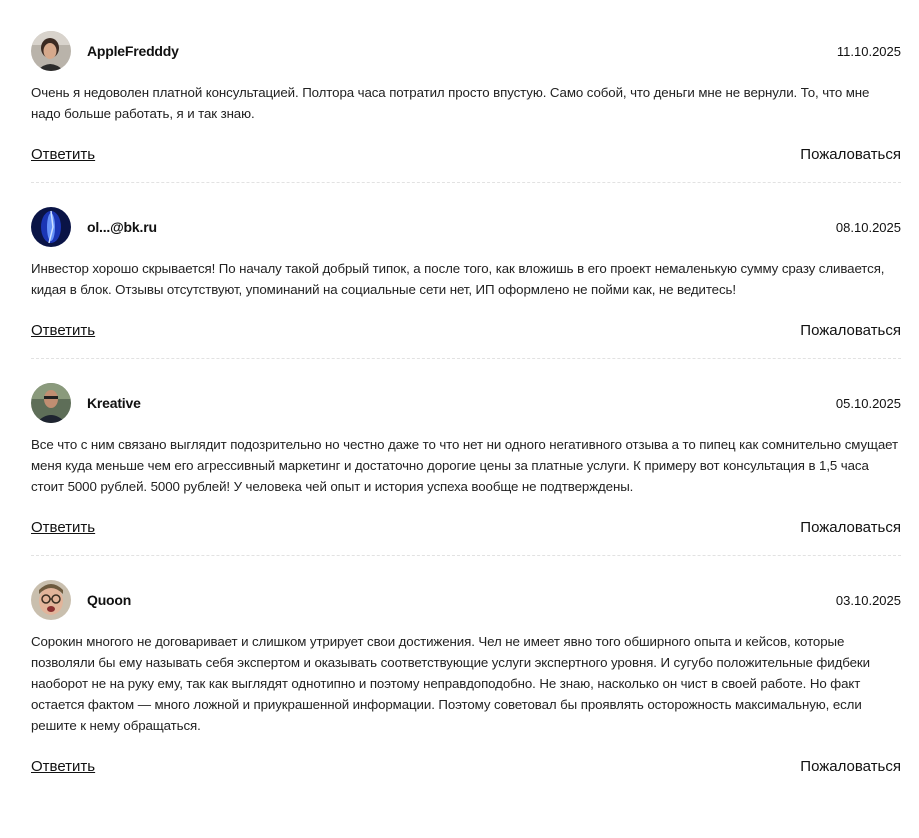 The height and width of the screenshot is (838, 919). Describe the element at coordinates (868, 403) in the screenshot. I see `review-date: 05.10.2025` at that location.